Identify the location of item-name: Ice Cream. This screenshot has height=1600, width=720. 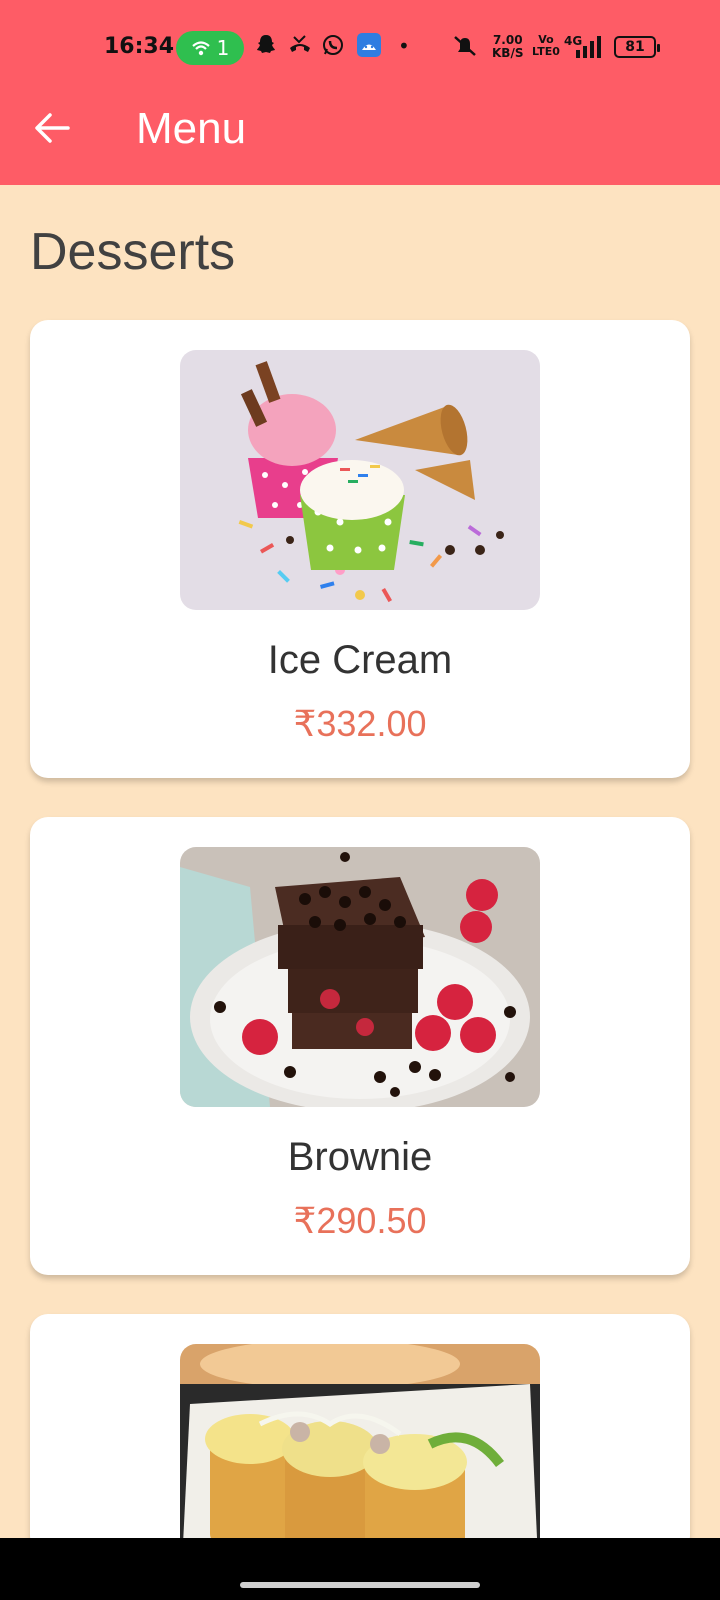
(360, 660).